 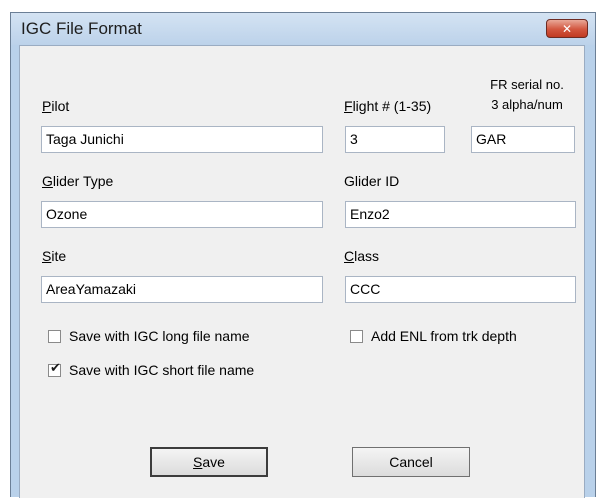 What do you see at coordinates (395, 139) in the screenshot?
I see `flight-number-field: 3` at bounding box center [395, 139].